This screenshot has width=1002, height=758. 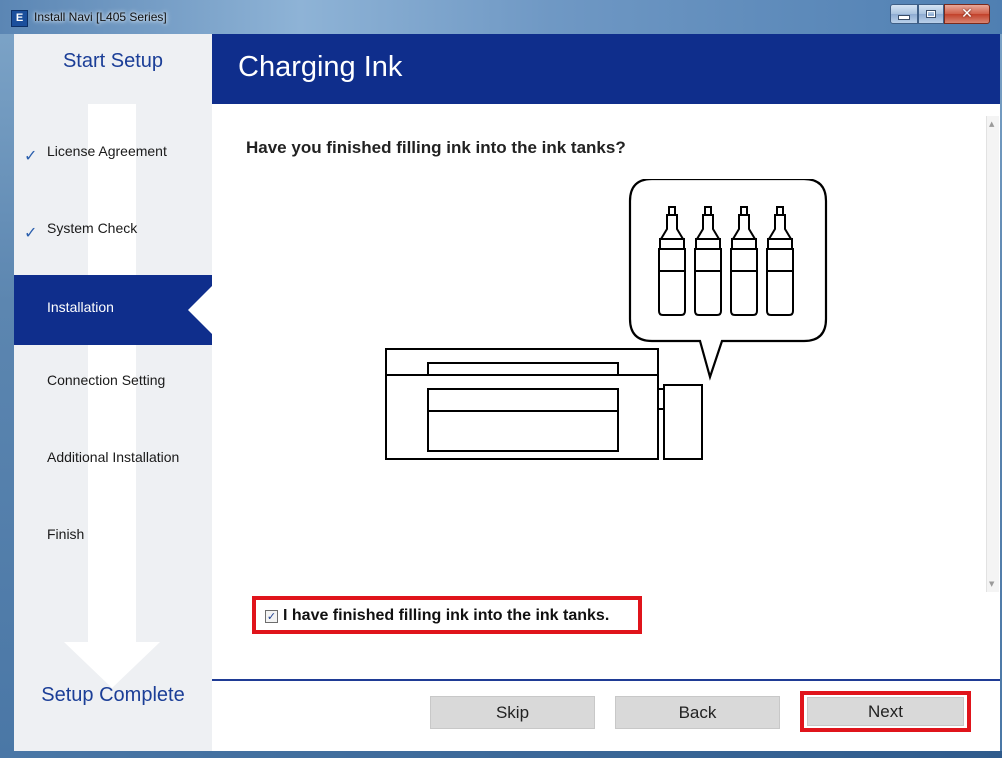 What do you see at coordinates (606, 69) in the screenshot?
I see `page-header: Charging Ink` at bounding box center [606, 69].